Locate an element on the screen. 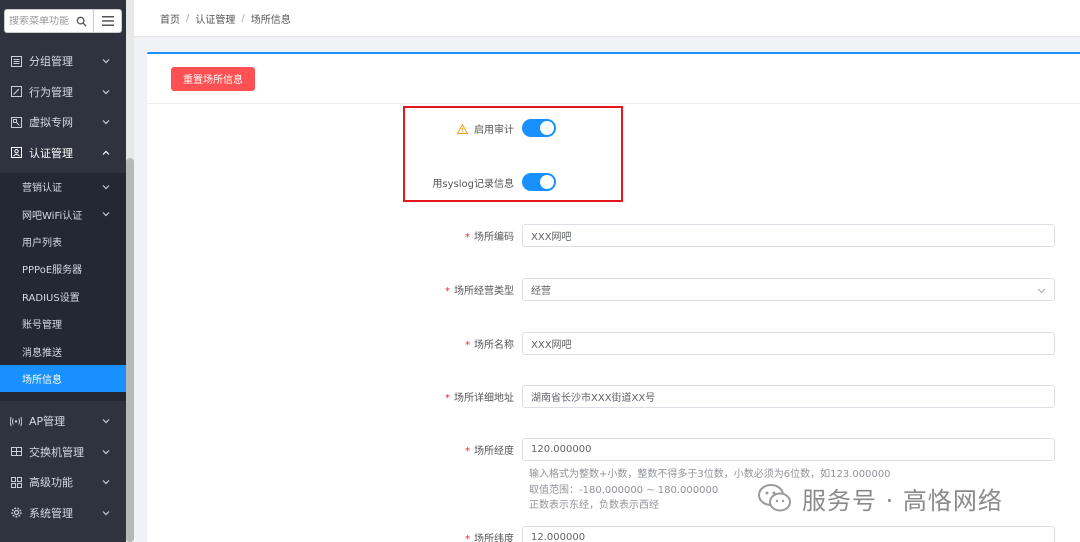 The width and height of the screenshot is (1080, 542). menu-item-label: 行为管理 is located at coordinates (51, 92).